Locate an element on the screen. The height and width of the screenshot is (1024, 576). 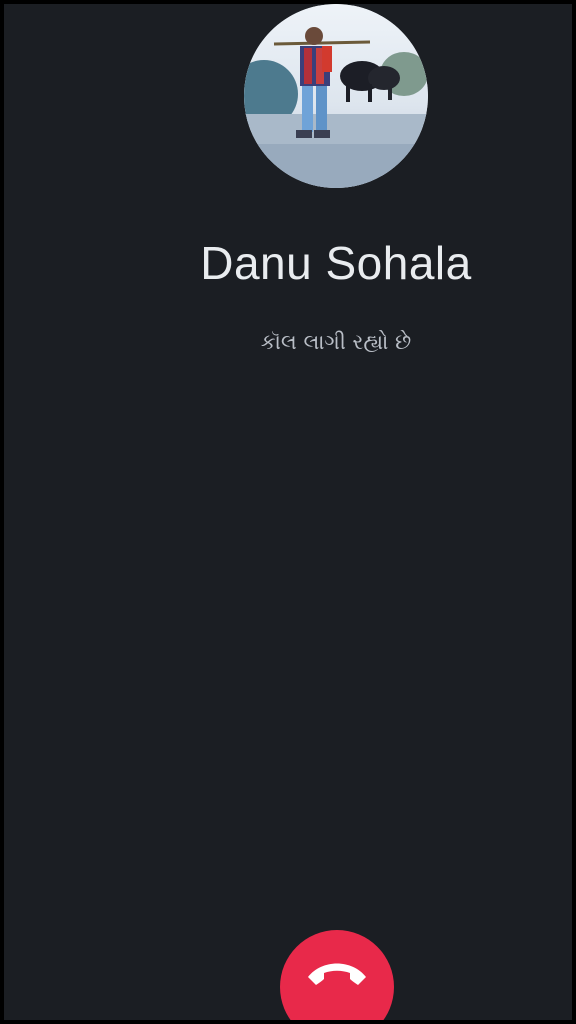
caller-avatar is located at coordinates (336, 96).